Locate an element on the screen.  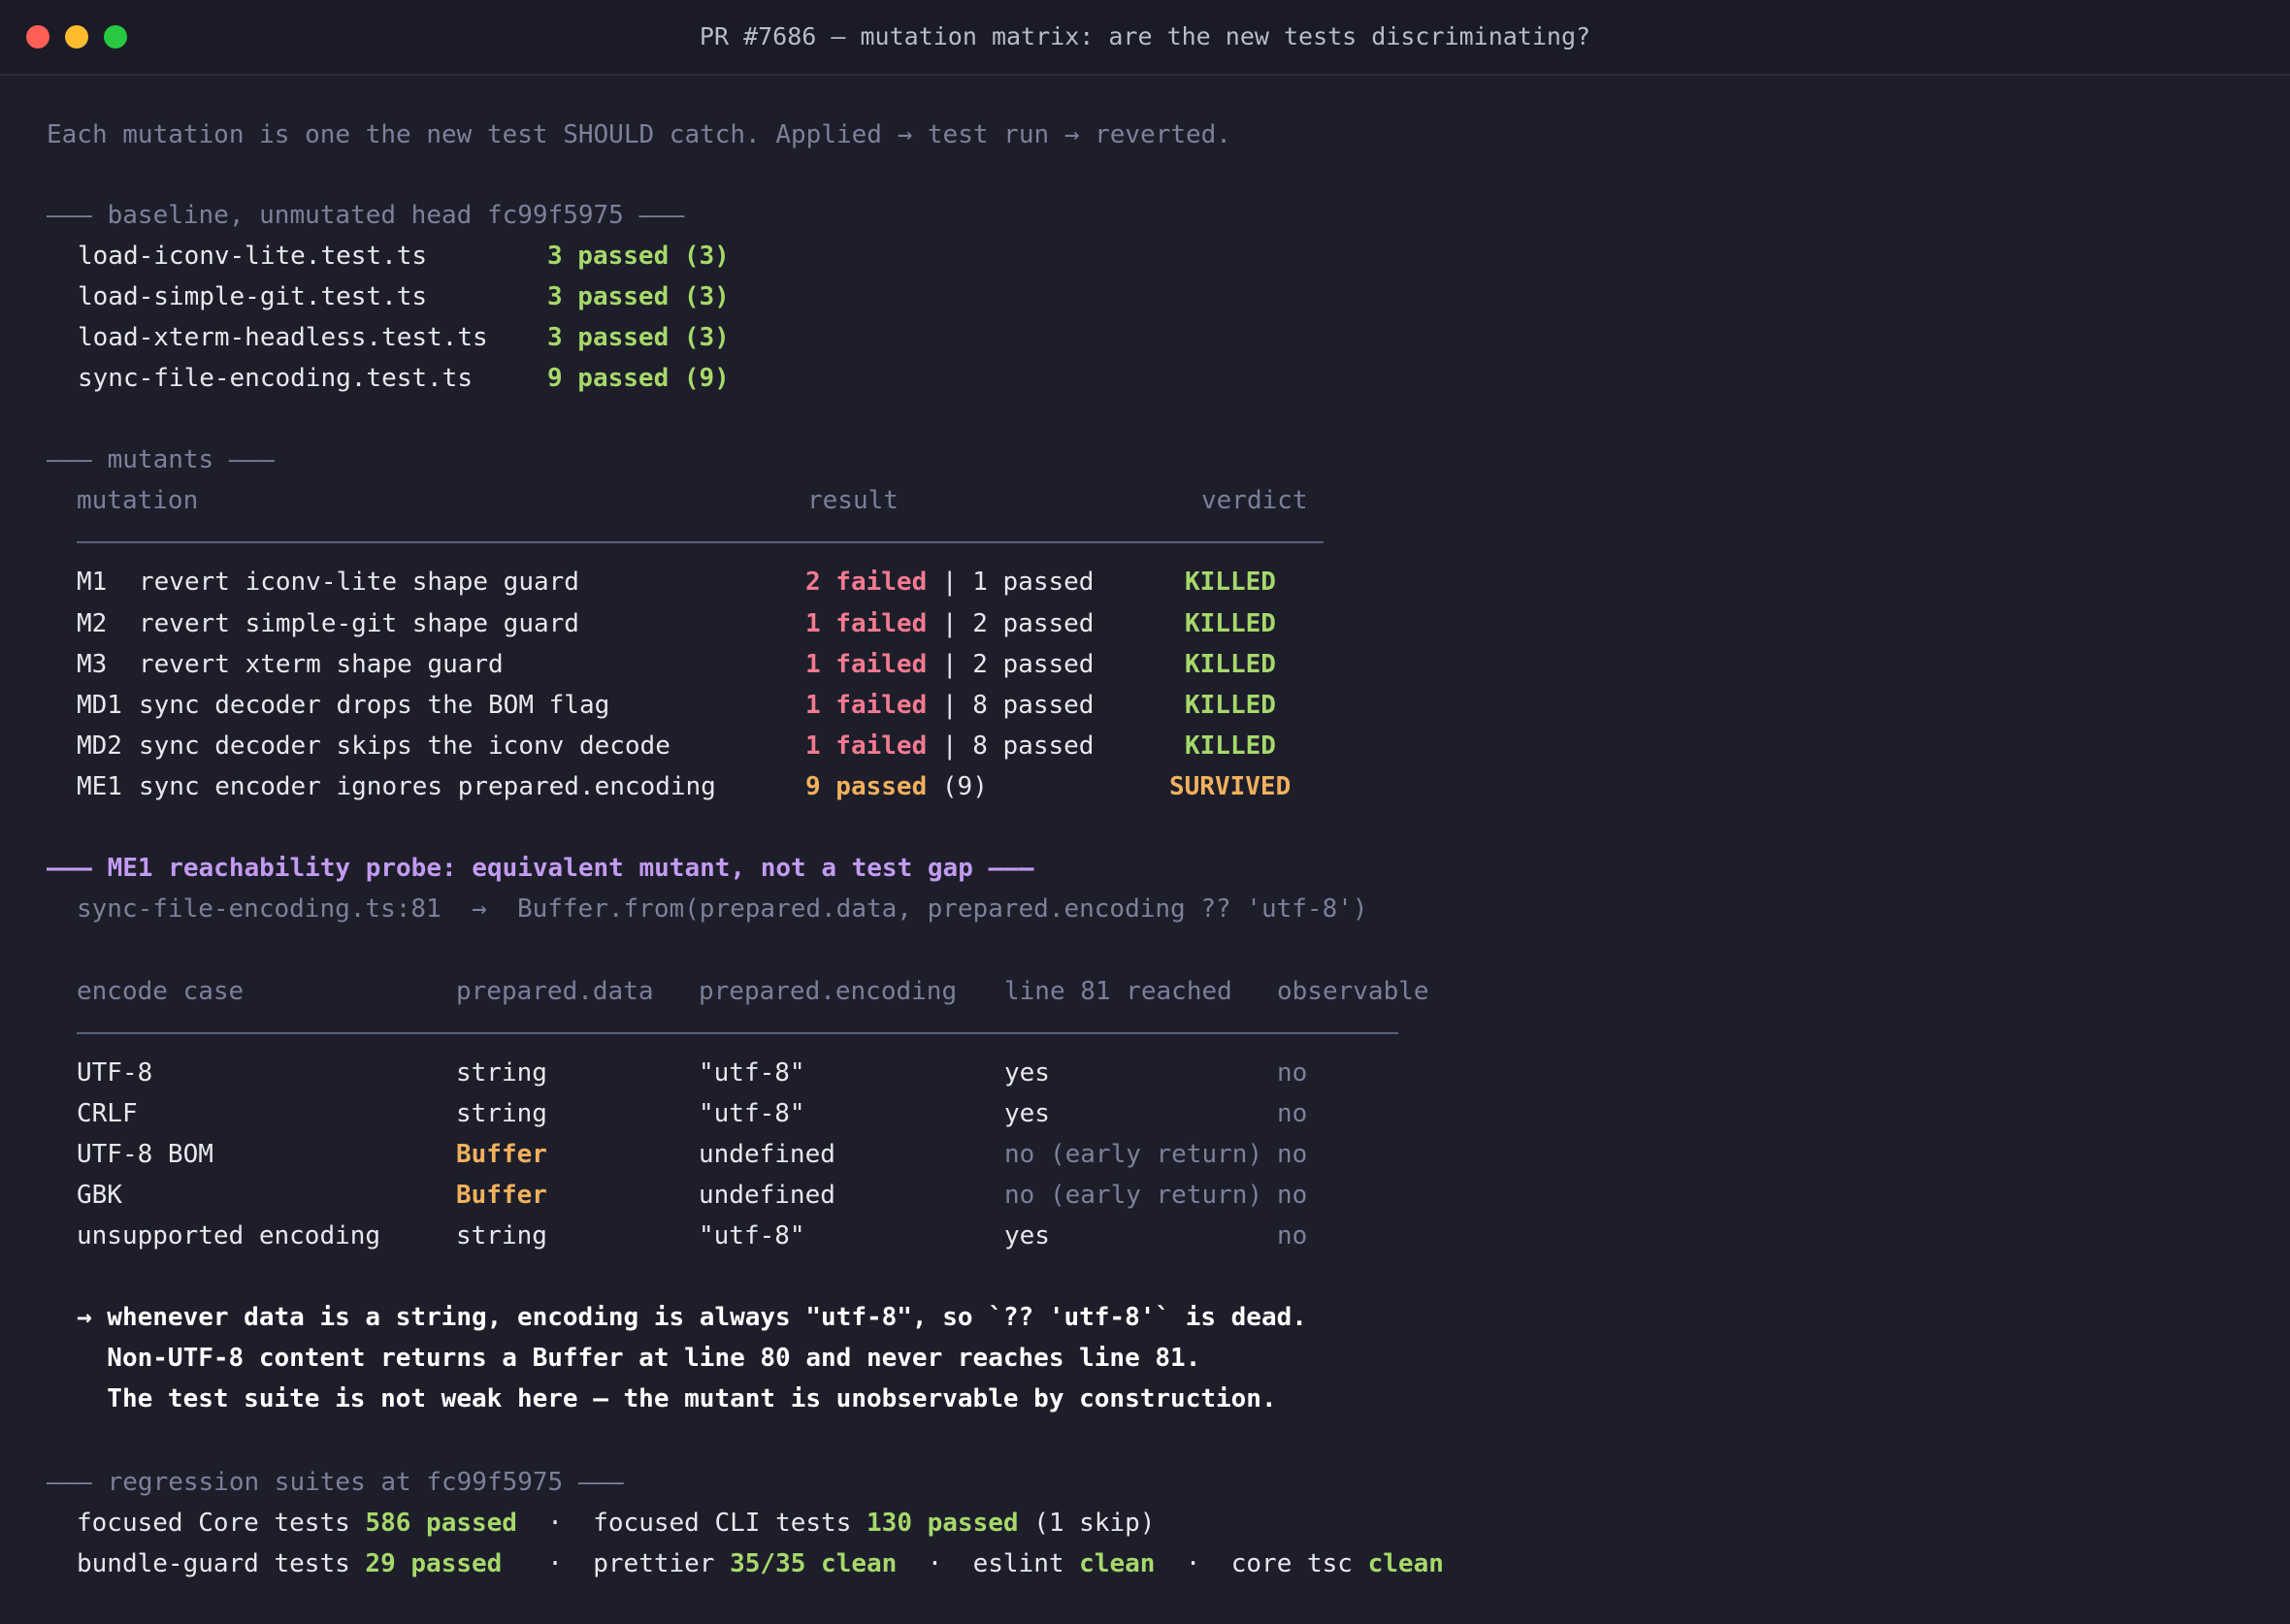
probe-column-reached: line 81 reached is located at coordinates (1118, 991).